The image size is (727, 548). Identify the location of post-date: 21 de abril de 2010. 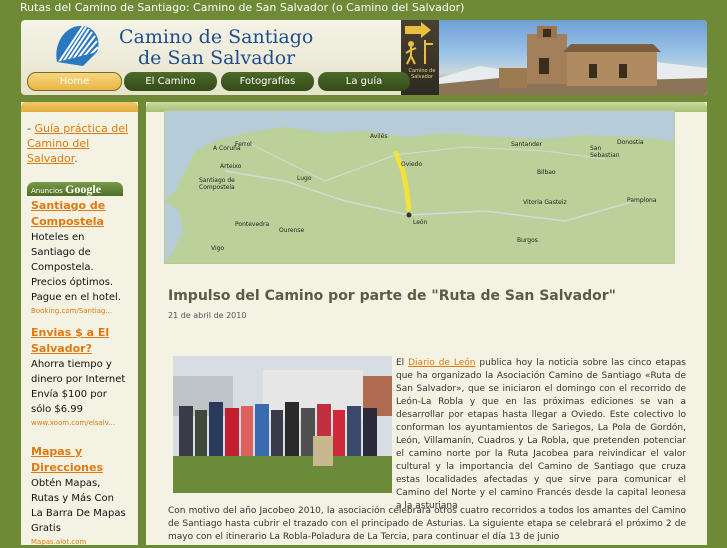
(207, 315).